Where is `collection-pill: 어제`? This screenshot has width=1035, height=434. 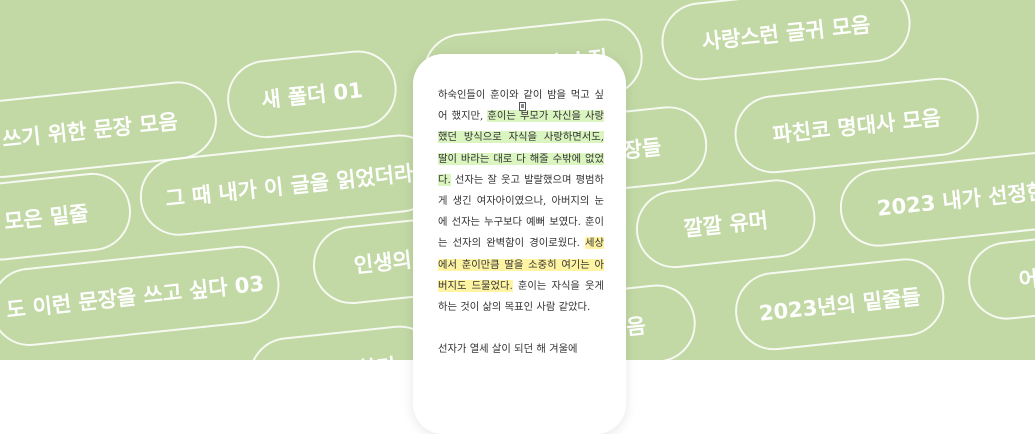
collection-pill: 어제 is located at coordinates (999, 277).